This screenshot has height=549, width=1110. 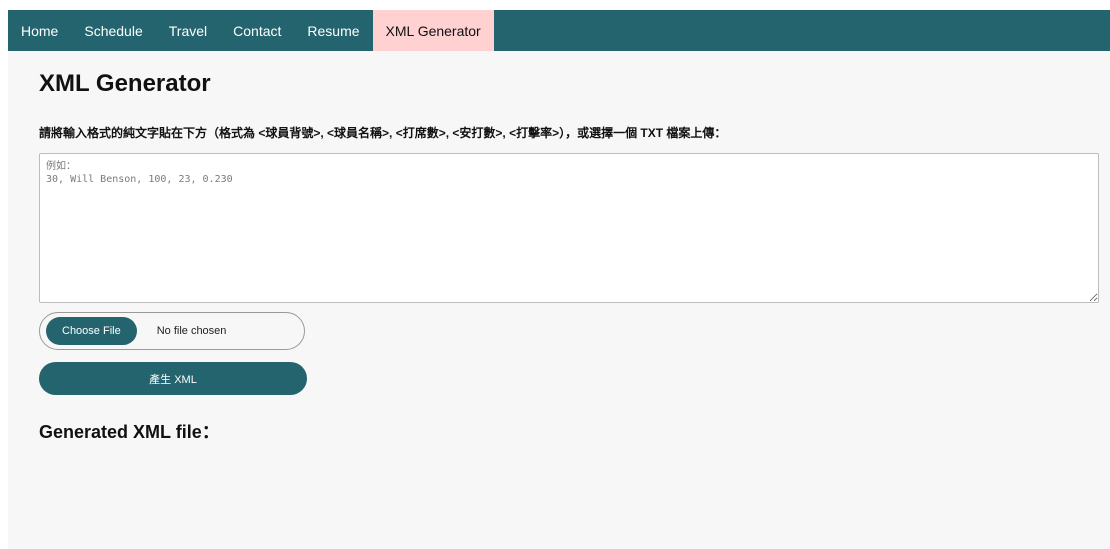 What do you see at coordinates (91, 331) in the screenshot?
I see `choose-file-button: Choose File` at bounding box center [91, 331].